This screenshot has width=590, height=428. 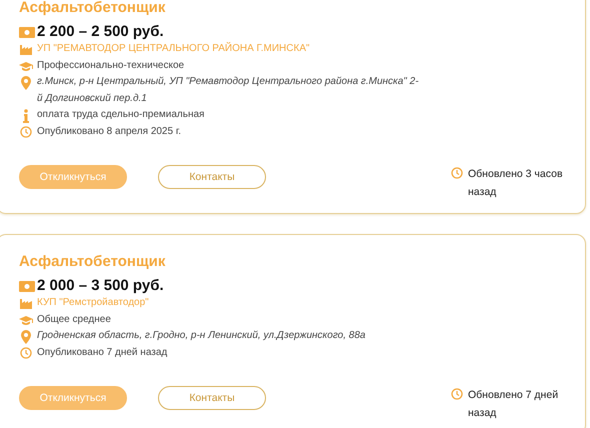 What do you see at coordinates (109, 131) in the screenshot?
I see `published-text: Опубликовано 8 апреля 2025 г.` at bounding box center [109, 131].